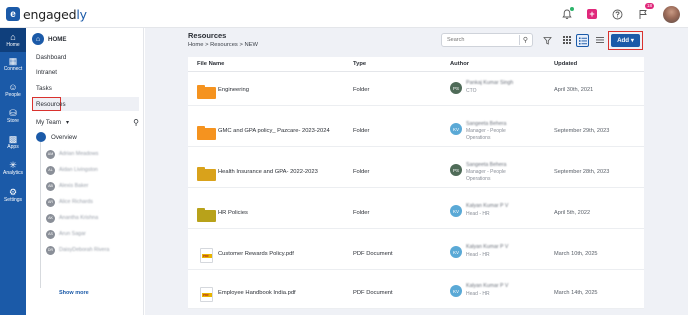 This screenshot has height=315, width=688. I want to click on flag-icon: 18, so click(645, 11).